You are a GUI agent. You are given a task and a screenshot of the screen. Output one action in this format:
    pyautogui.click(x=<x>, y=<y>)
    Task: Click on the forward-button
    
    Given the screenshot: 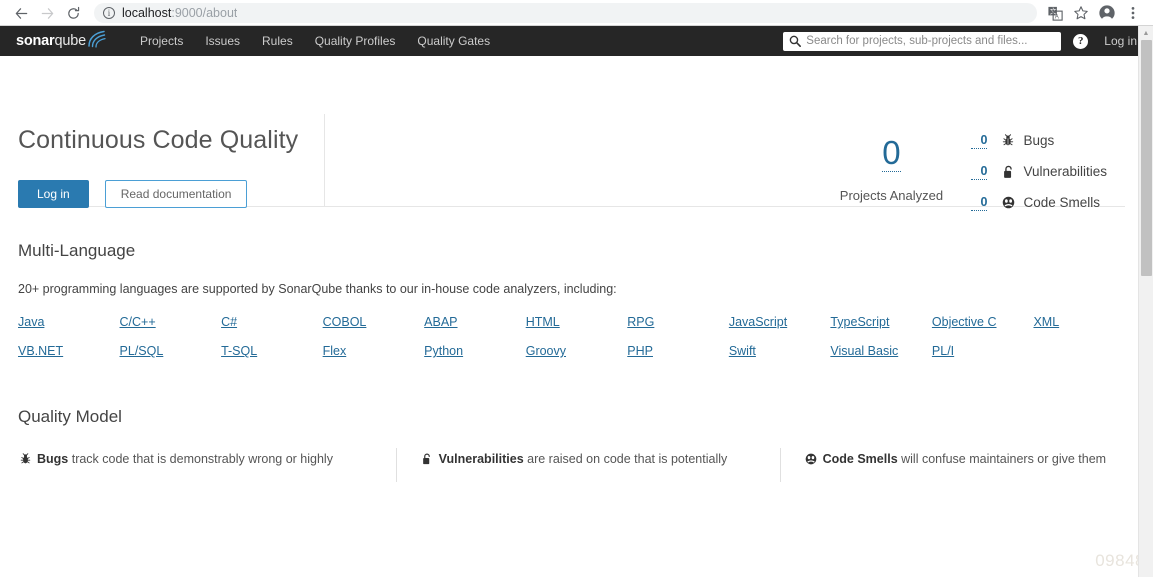 What is the action you would take?
    pyautogui.click(x=47, y=13)
    